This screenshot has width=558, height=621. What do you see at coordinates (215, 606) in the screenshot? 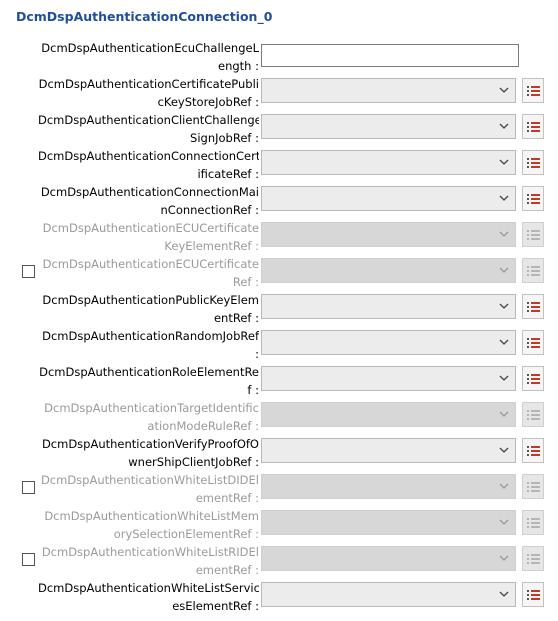
I see `field-label-line2: esElementRef :` at bounding box center [215, 606].